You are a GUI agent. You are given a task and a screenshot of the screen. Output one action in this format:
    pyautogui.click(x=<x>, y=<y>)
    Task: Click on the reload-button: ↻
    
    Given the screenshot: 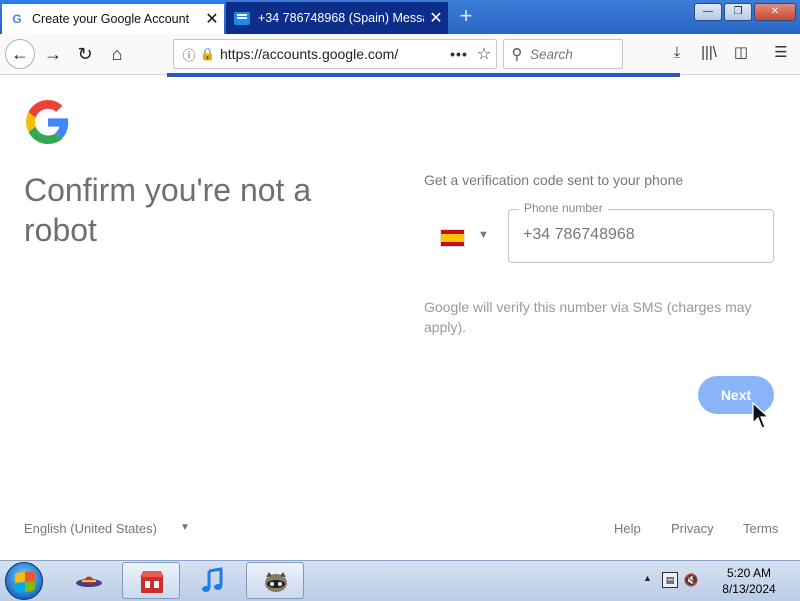 What is the action you would take?
    pyautogui.click(x=85, y=54)
    